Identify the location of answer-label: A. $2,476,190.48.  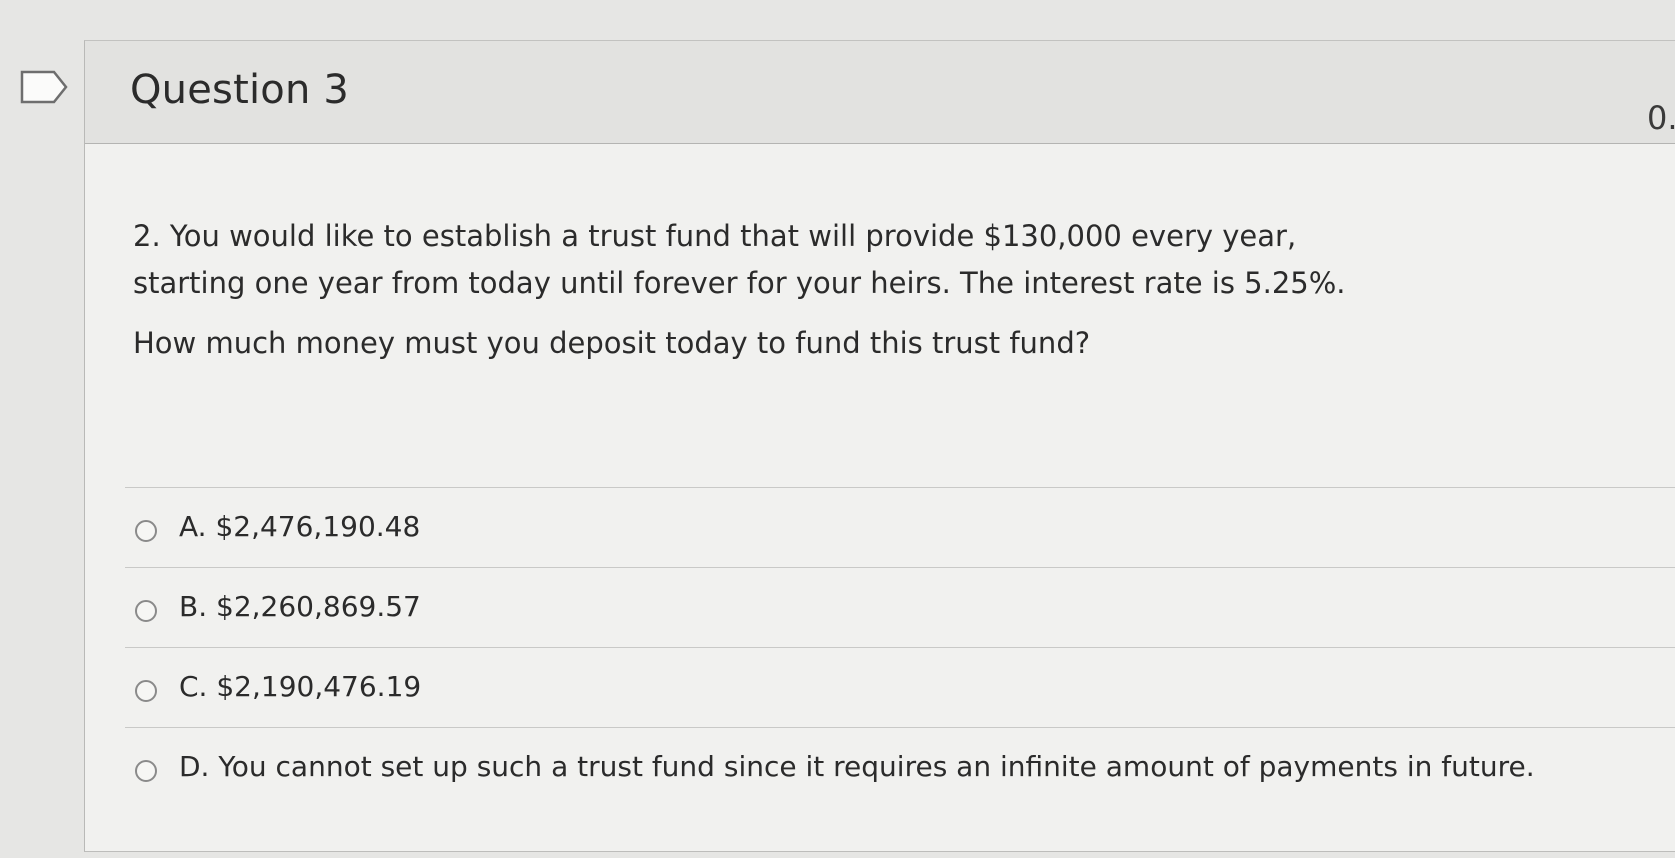
(299, 526).